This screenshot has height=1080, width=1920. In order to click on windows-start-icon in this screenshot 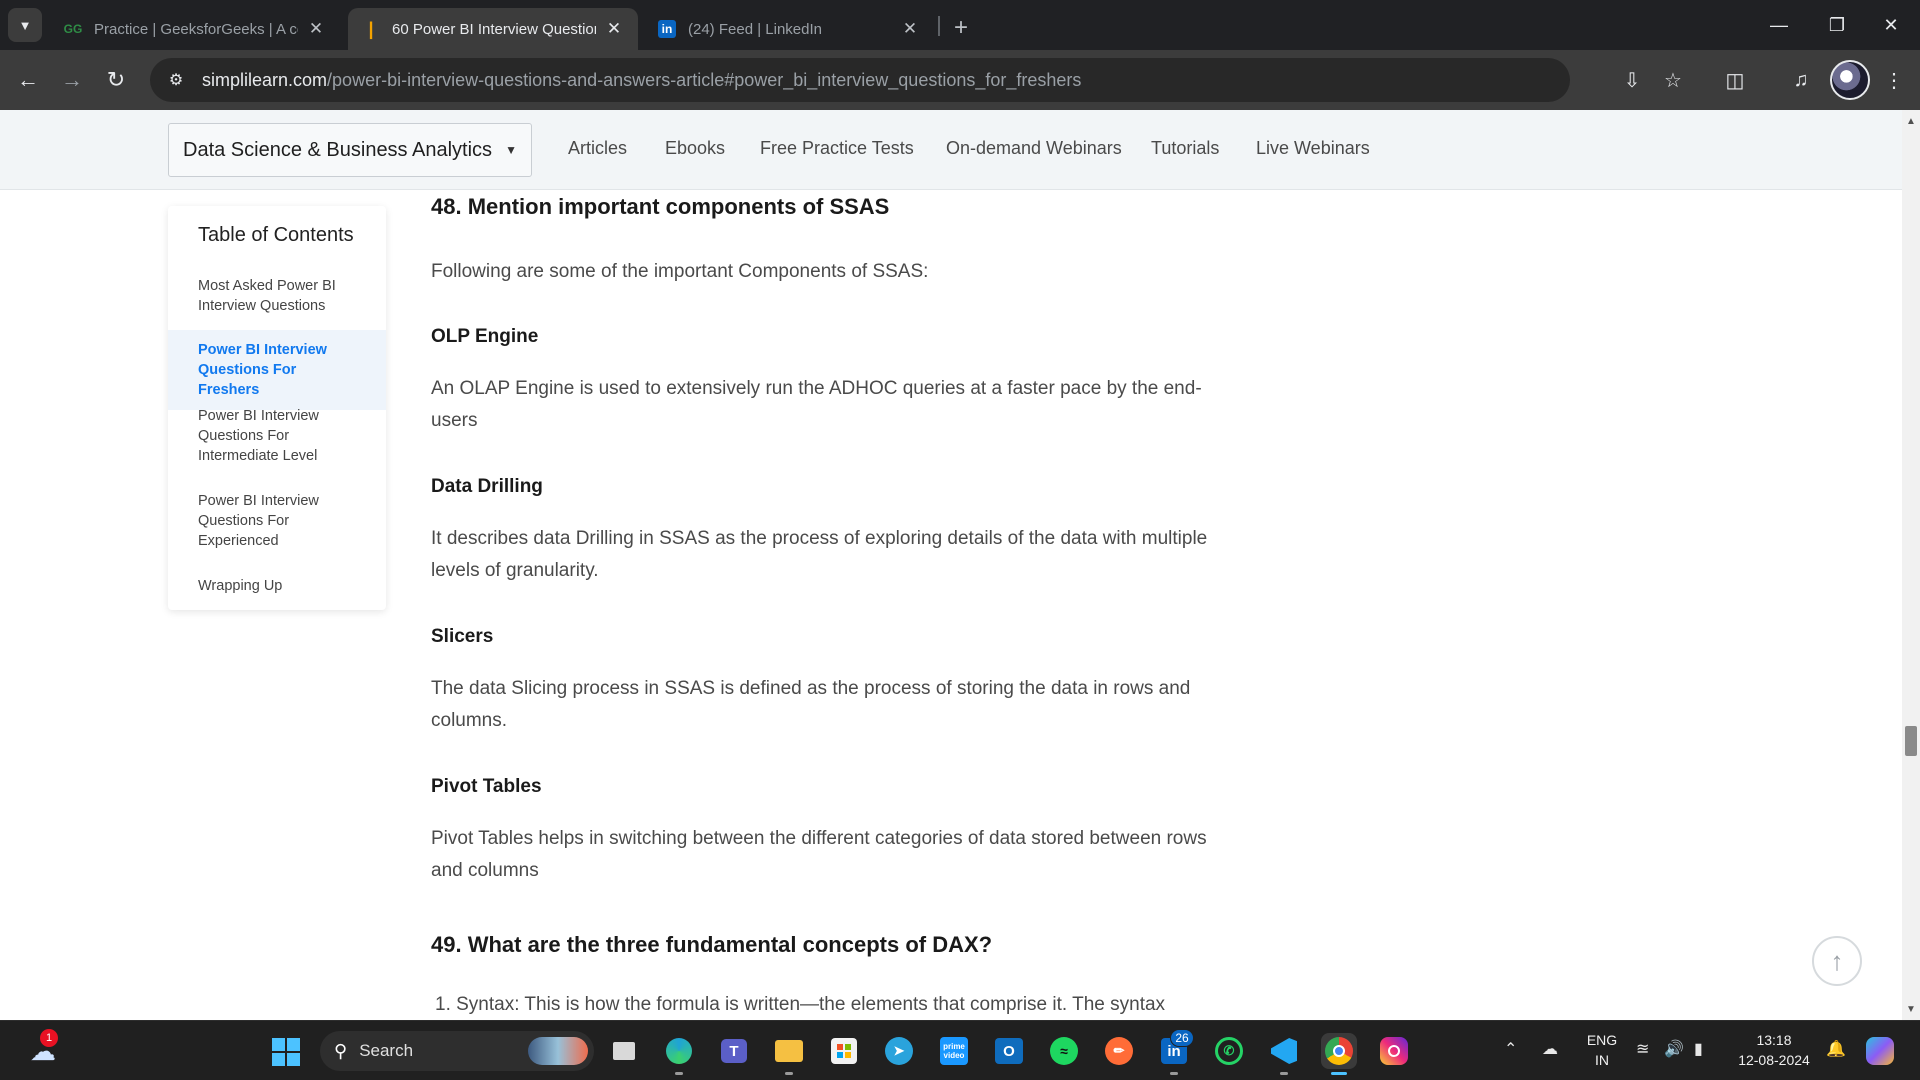, I will do `click(286, 1052)`.